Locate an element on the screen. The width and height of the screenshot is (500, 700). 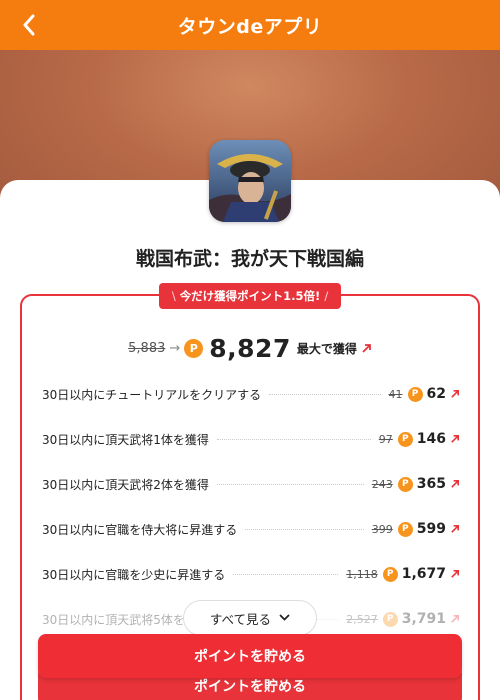
back-button is located at coordinates (29, 25).